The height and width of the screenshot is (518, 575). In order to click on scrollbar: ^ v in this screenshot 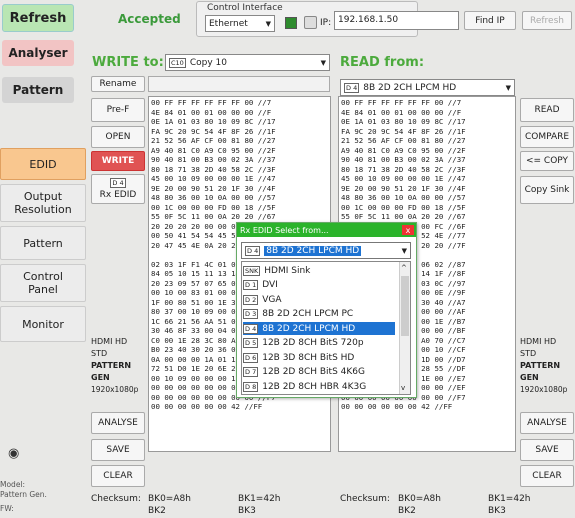, I will do `click(404, 328)`.